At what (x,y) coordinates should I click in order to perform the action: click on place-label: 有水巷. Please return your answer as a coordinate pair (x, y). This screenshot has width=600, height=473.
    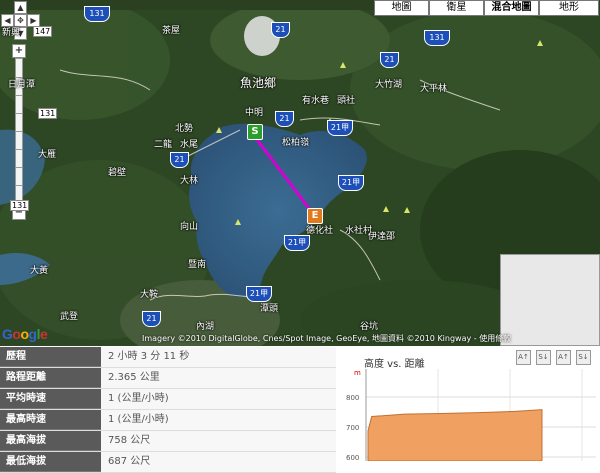
    Looking at the image, I should click on (316, 101).